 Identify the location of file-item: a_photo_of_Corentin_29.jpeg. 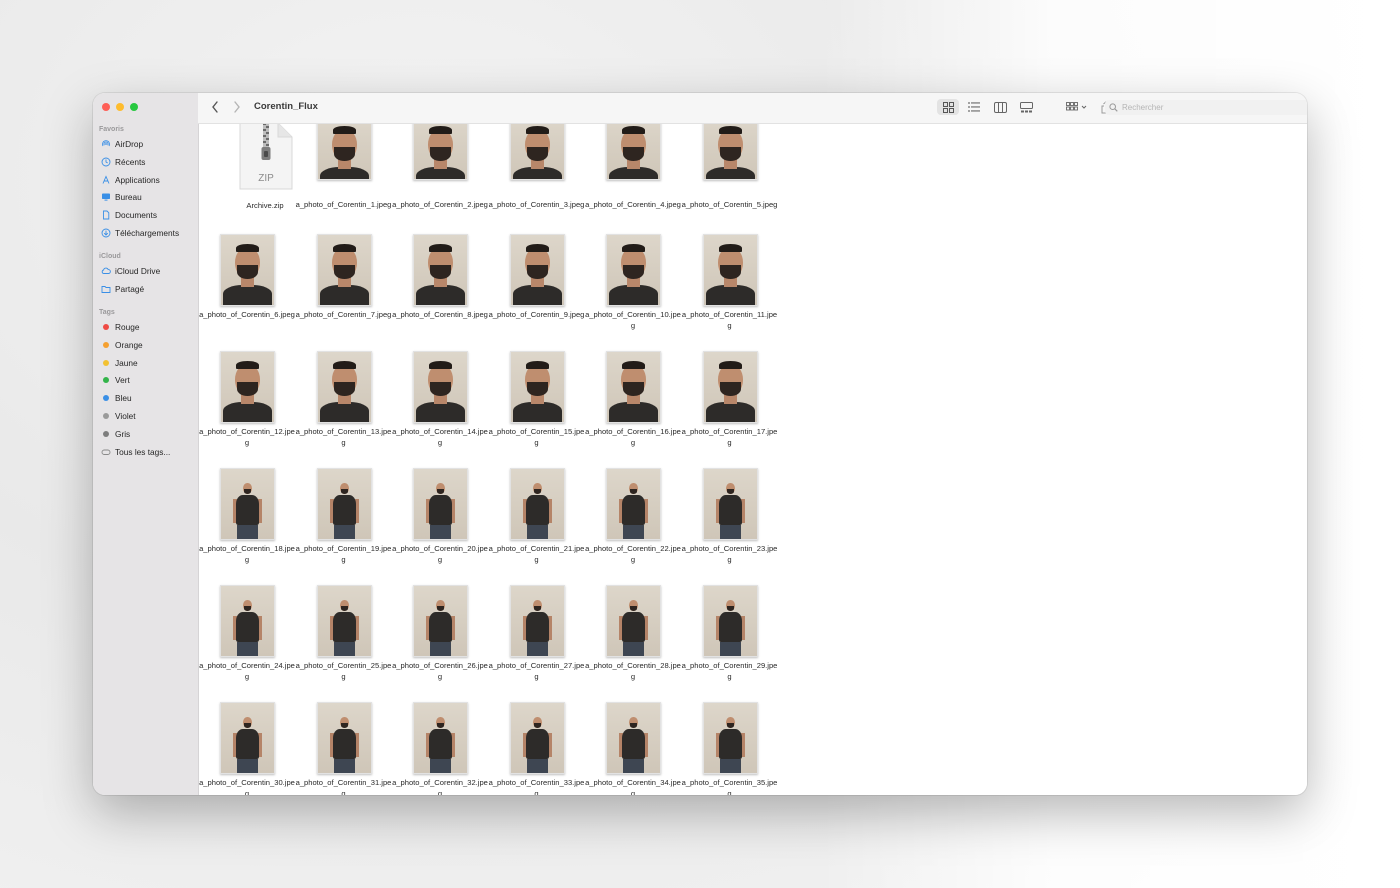
(730, 632).